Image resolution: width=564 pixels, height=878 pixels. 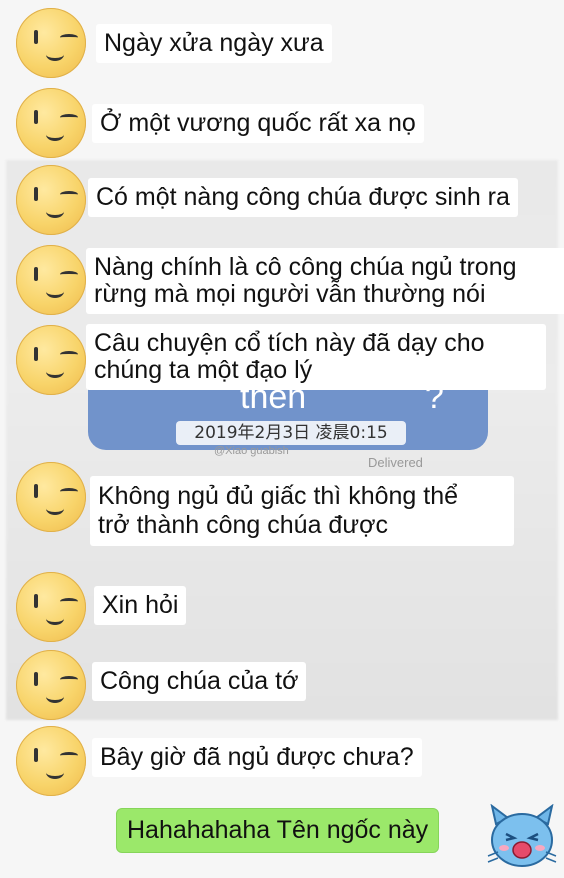 I want to click on message-bubble: Bây giờ đã ngủ được chưa?, so click(x=257, y=757).